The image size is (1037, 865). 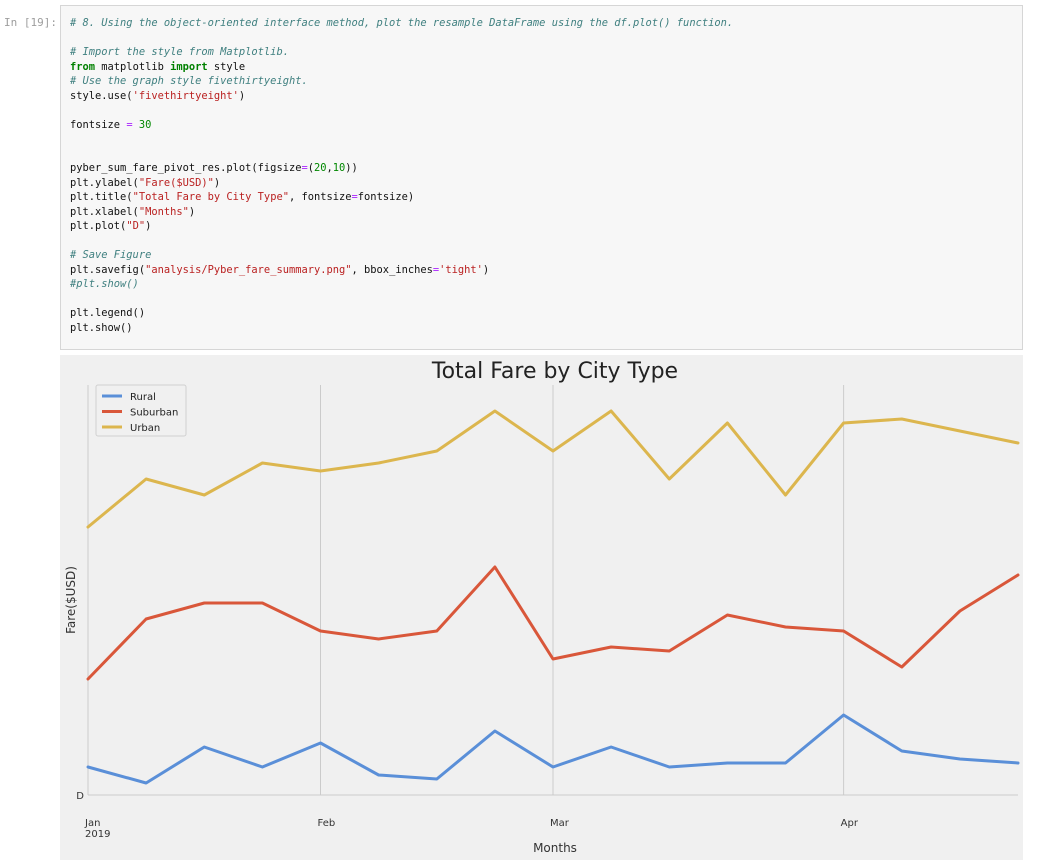 What do you see at coordinates (104, 211) in the screenshot?
I see `code-token-plain: plt.xlabel(` at bounding box center [104, 211].